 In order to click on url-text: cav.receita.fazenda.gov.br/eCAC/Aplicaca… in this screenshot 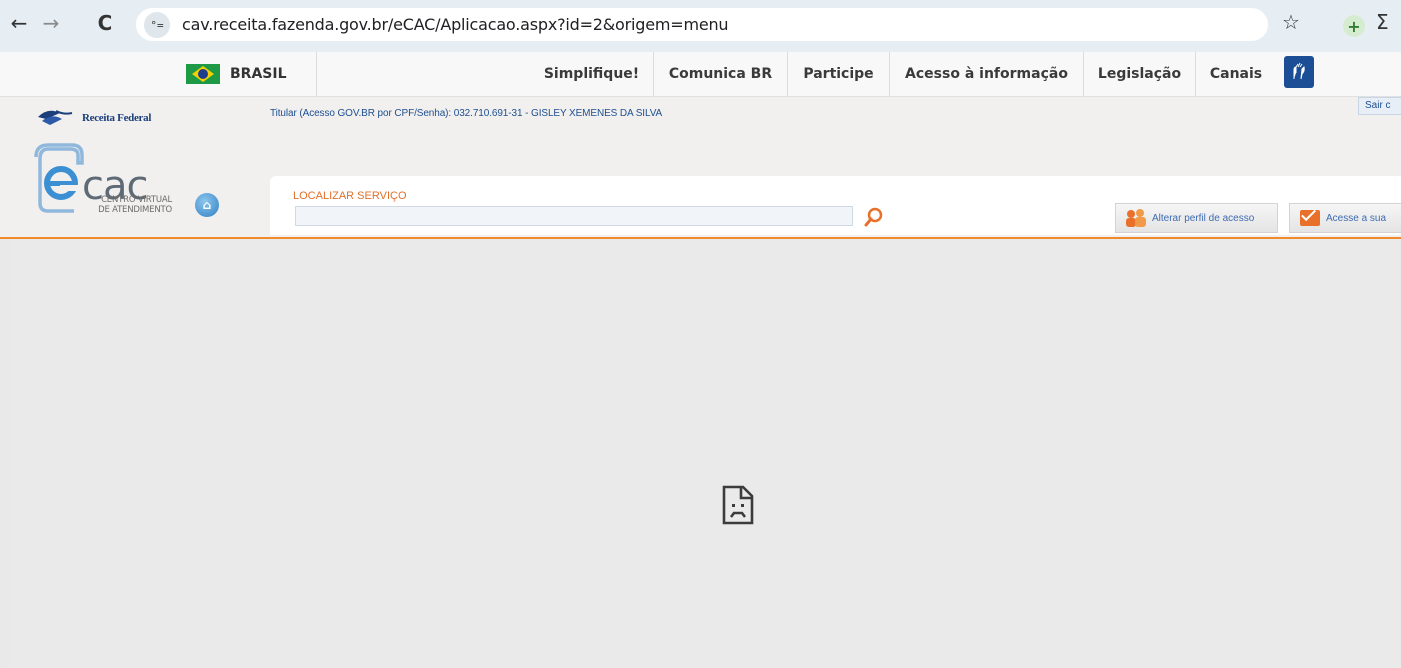, I will do `click(455, 24)`.